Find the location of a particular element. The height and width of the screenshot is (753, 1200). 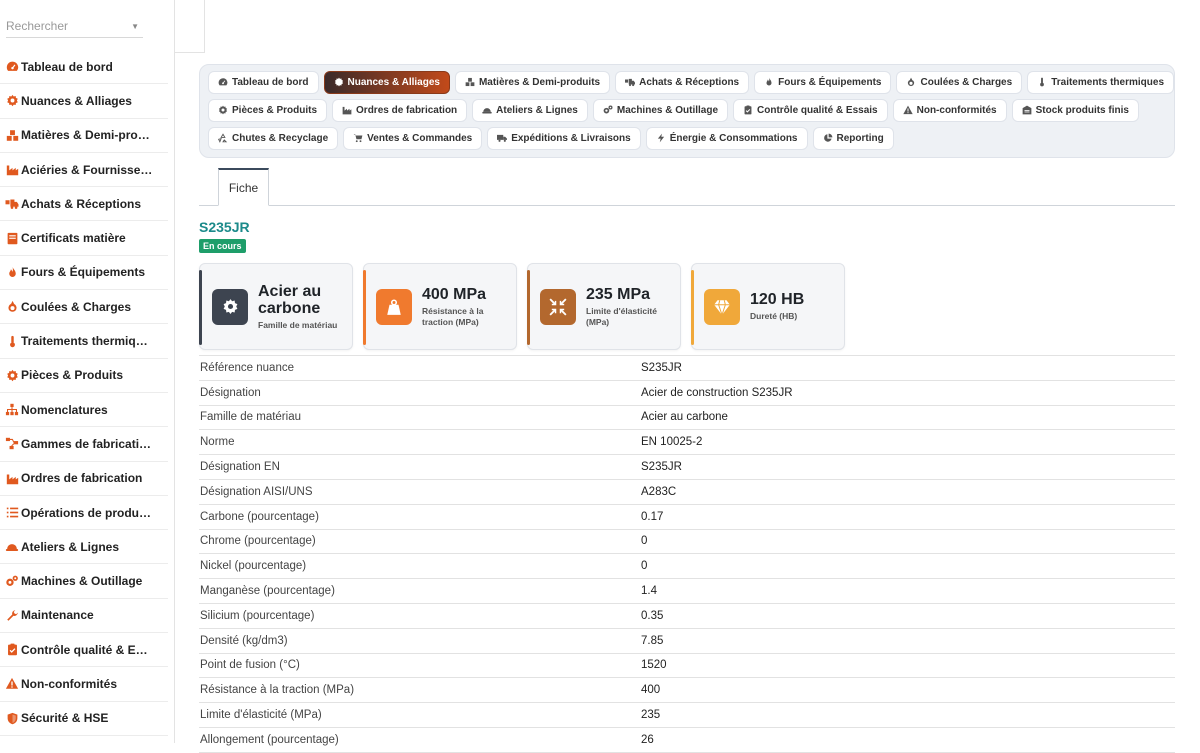

module-tab-energie-consommations: Énergie & Consommations is located at coordinates (726, 138).